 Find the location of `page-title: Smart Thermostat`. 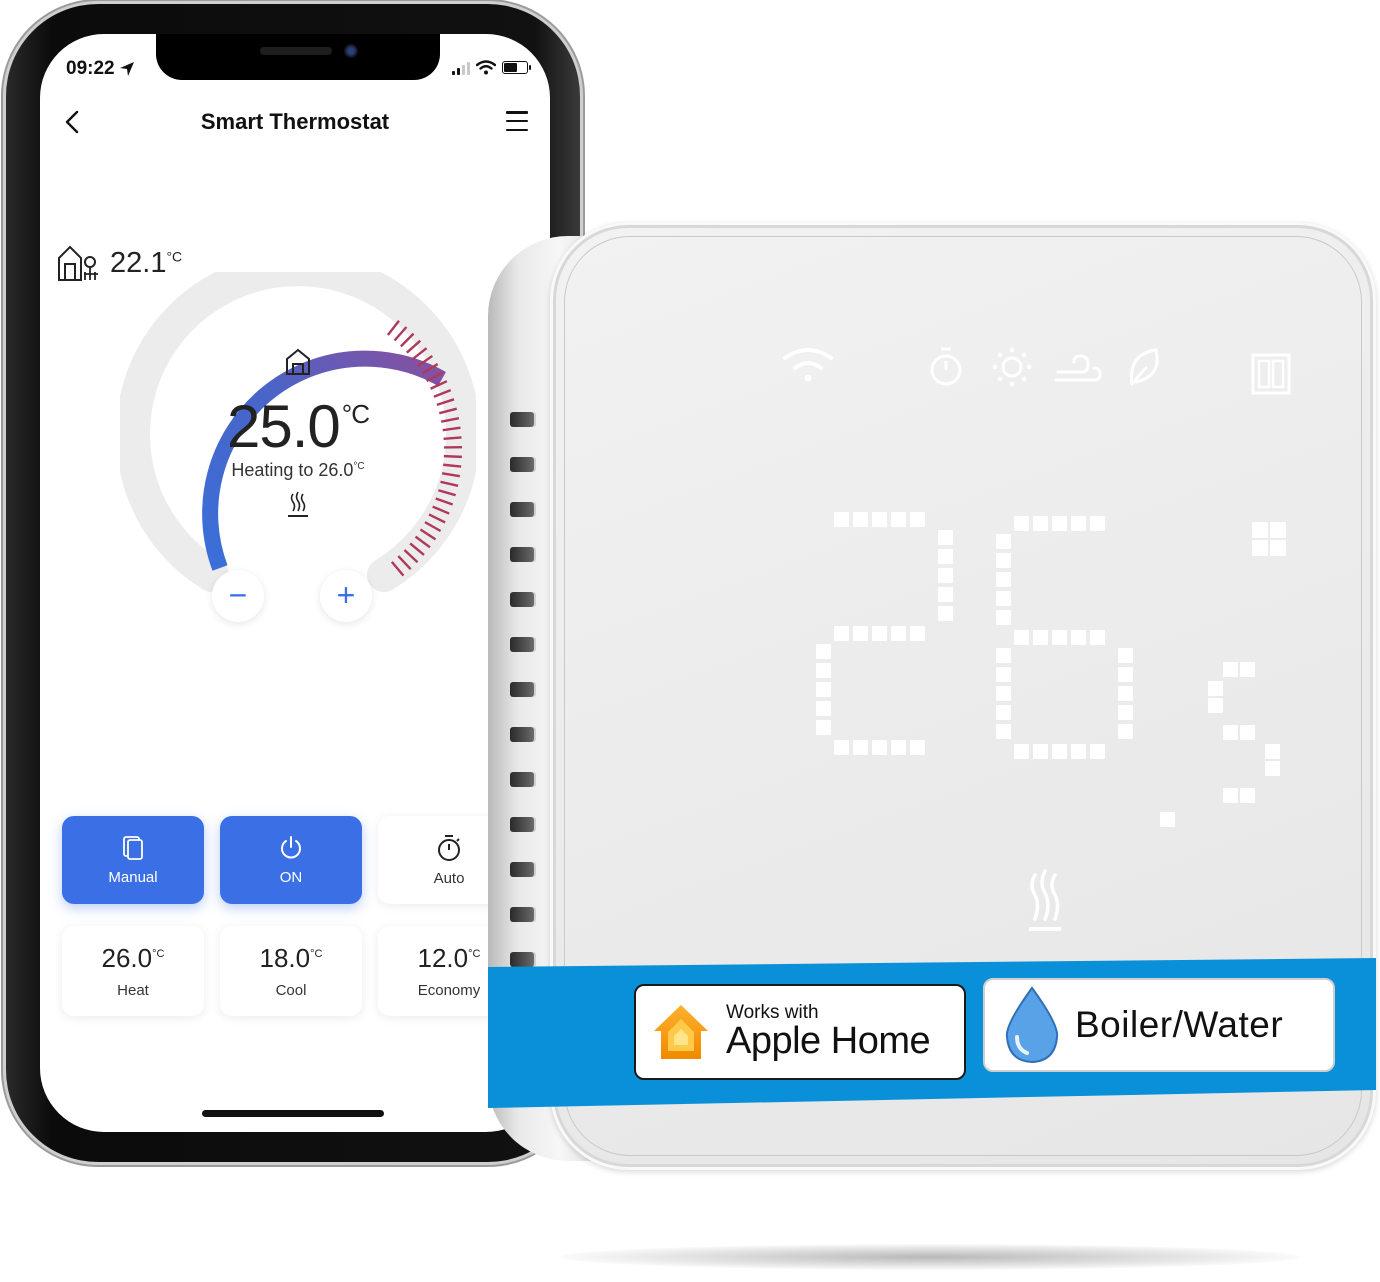

page-title: Smart Thermostat is located at coordinates (295, 121).